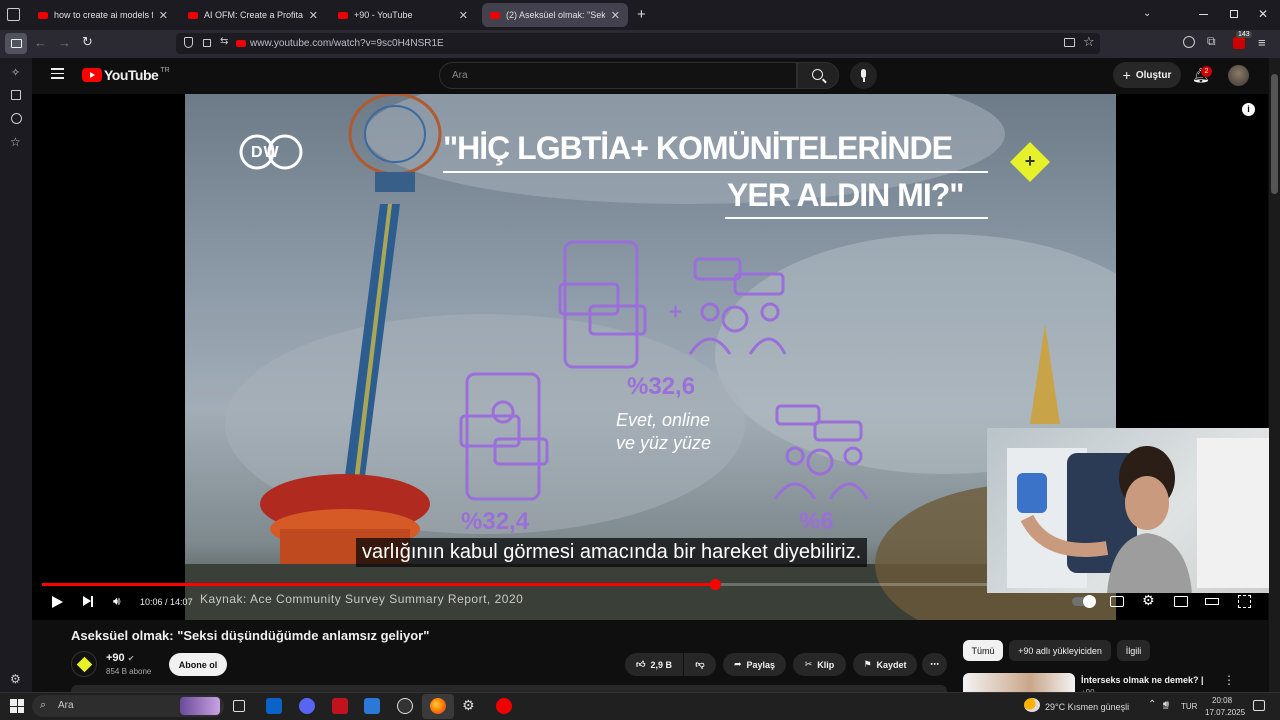  Describe the element at coordinates (509, 688) in the screenshot. I see `description-box` at that location.